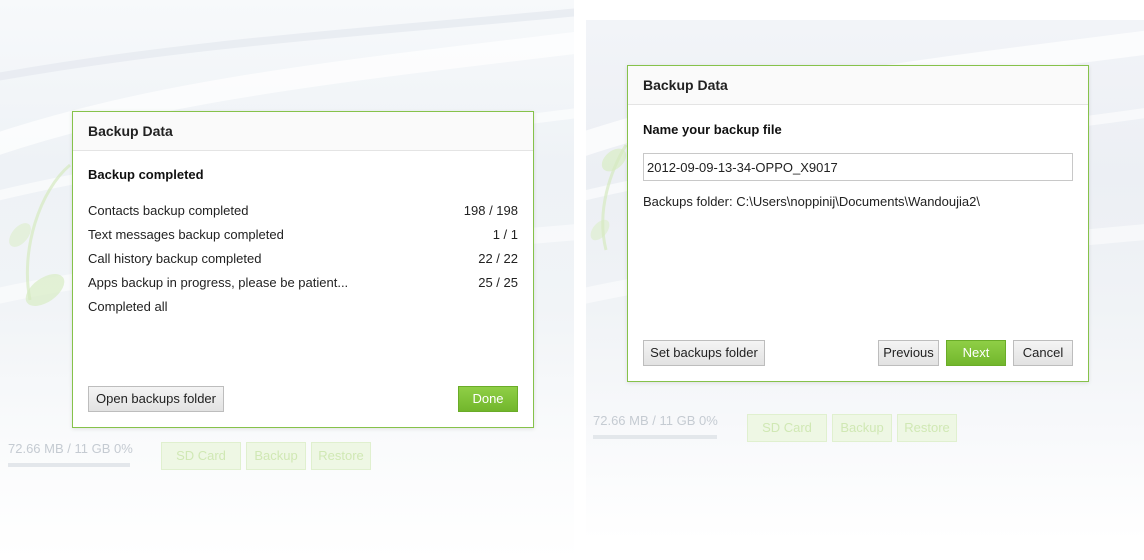 This screenshot has width=1144, height=560. What do you see at coordinates (498, 258) in the screenshot?
I see `backup-item-count: 22 / 22` at bounding box center [498, 258].